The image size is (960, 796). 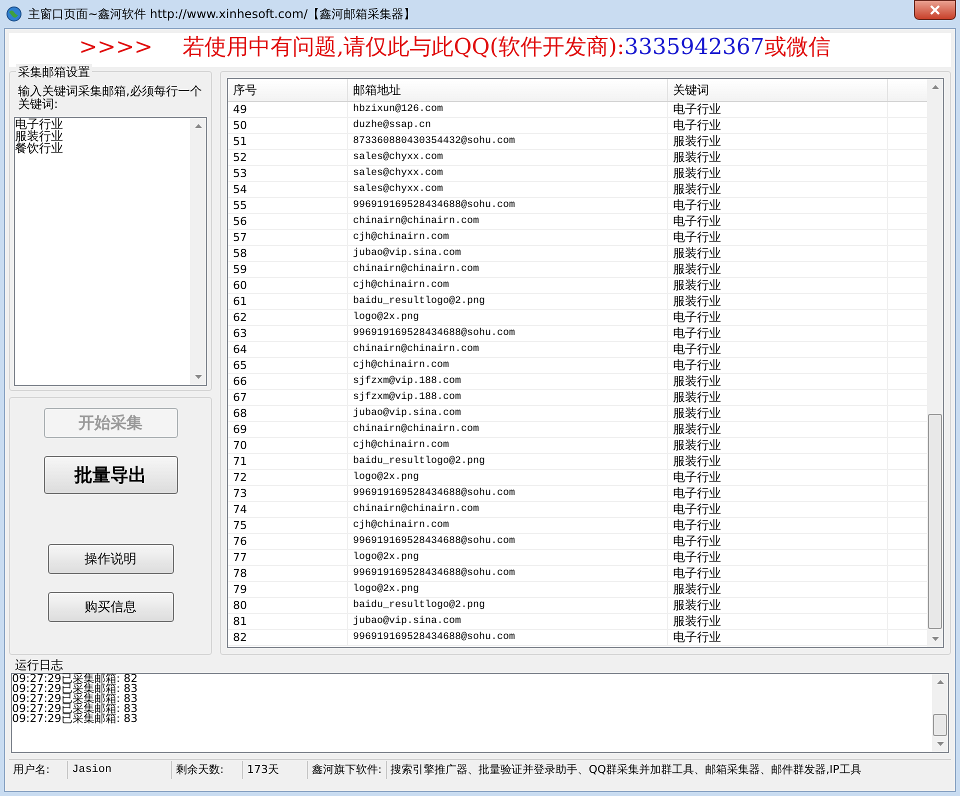 I want to click on table-cell: duzhe@ssap.cn, so click(x=508, y=125).